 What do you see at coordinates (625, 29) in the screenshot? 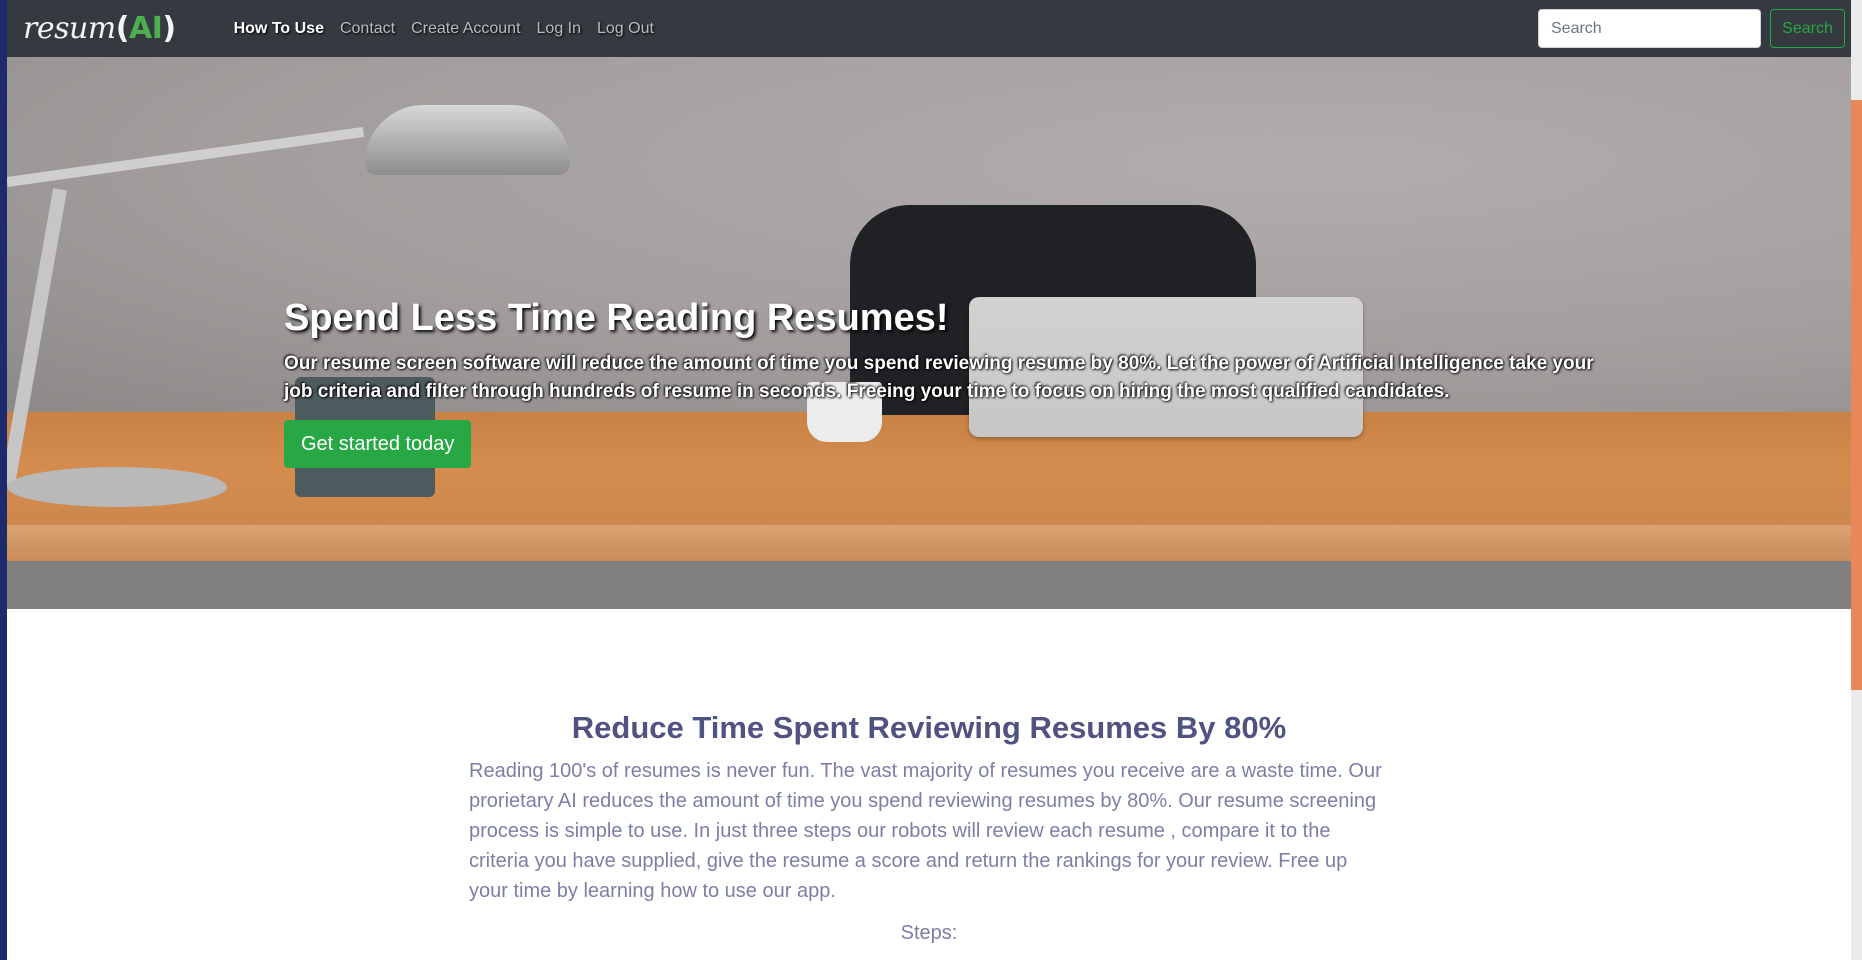
I see `nav-link-log-out: Log Out` at bounding box center [625, 29].